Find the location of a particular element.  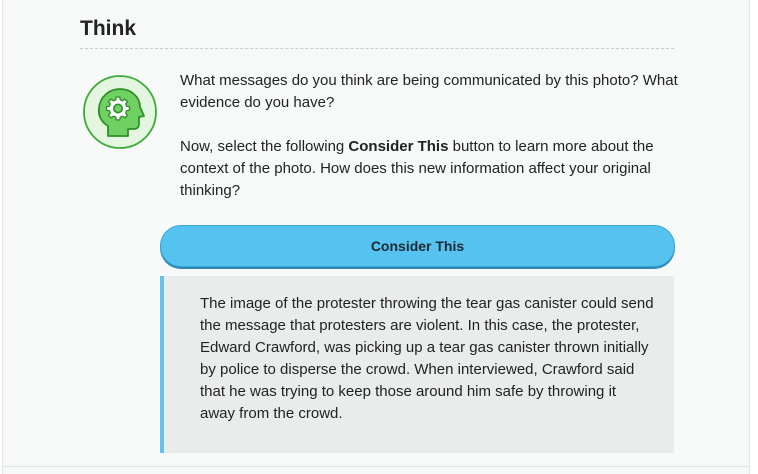

consider-this-button: Consider This is located at coordinates (417, 246).